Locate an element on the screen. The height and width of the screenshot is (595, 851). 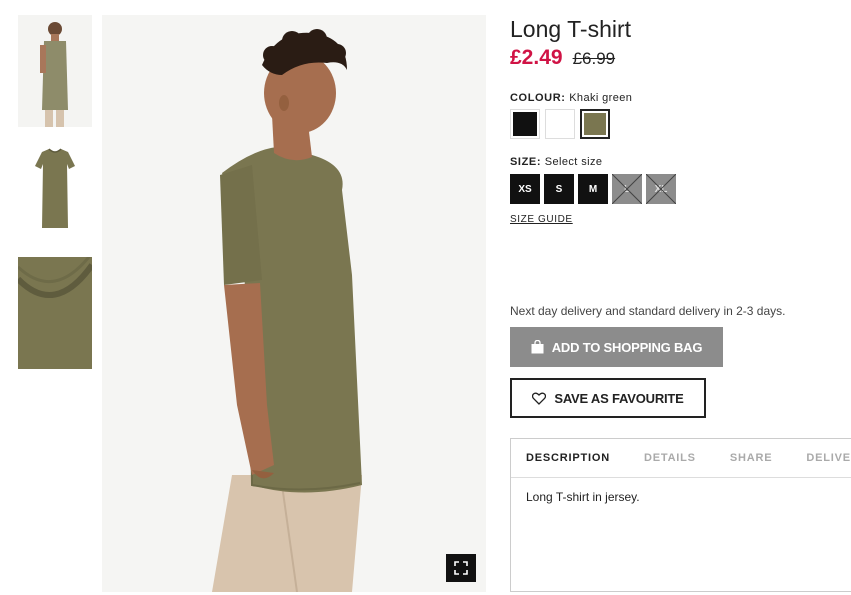
thumbnail-detail is located at coordinates (55, 313).